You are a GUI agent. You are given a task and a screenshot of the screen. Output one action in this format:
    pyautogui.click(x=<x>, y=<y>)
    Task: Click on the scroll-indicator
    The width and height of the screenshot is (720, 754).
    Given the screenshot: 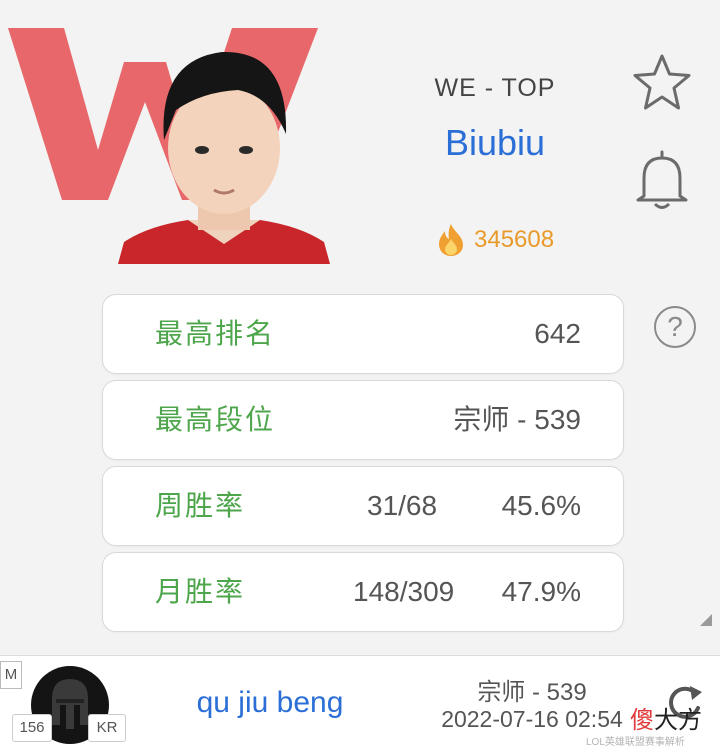 What is the action you would take?
    pyautogui.click(x=706, y=620)
    